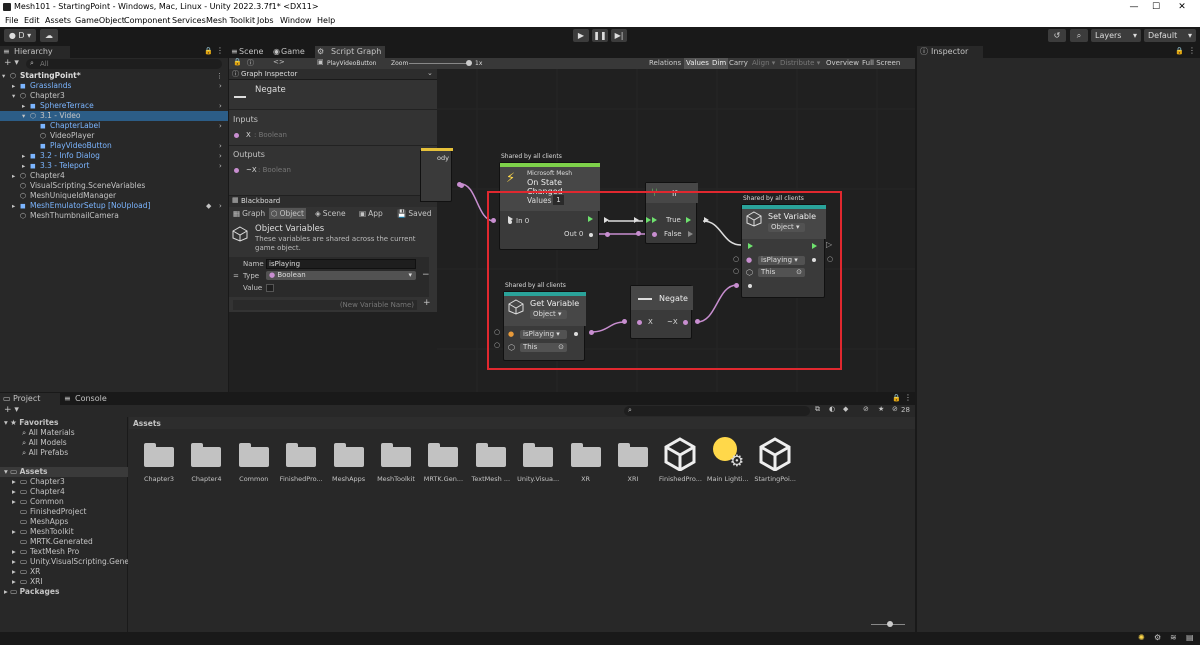  Describe the element at coordinates (114, 206) in the screenshot. I see `hierarchy-row: ▸ ◼ MeshEmulatorSetup [NoUpload] › ◆` at that location.